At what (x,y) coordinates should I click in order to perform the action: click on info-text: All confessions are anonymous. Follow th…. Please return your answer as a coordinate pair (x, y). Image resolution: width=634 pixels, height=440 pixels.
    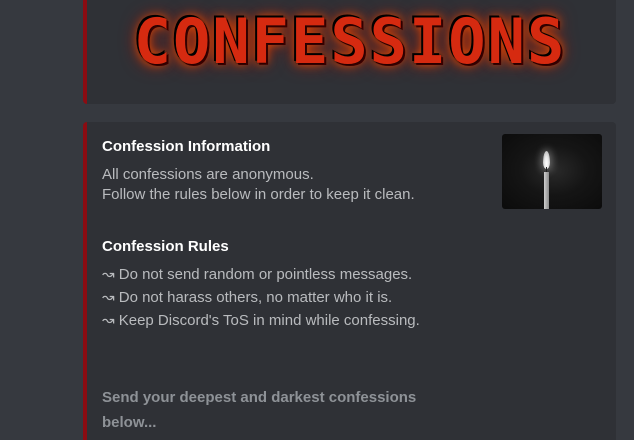
    Looking at the image, I should click on (258, 185).